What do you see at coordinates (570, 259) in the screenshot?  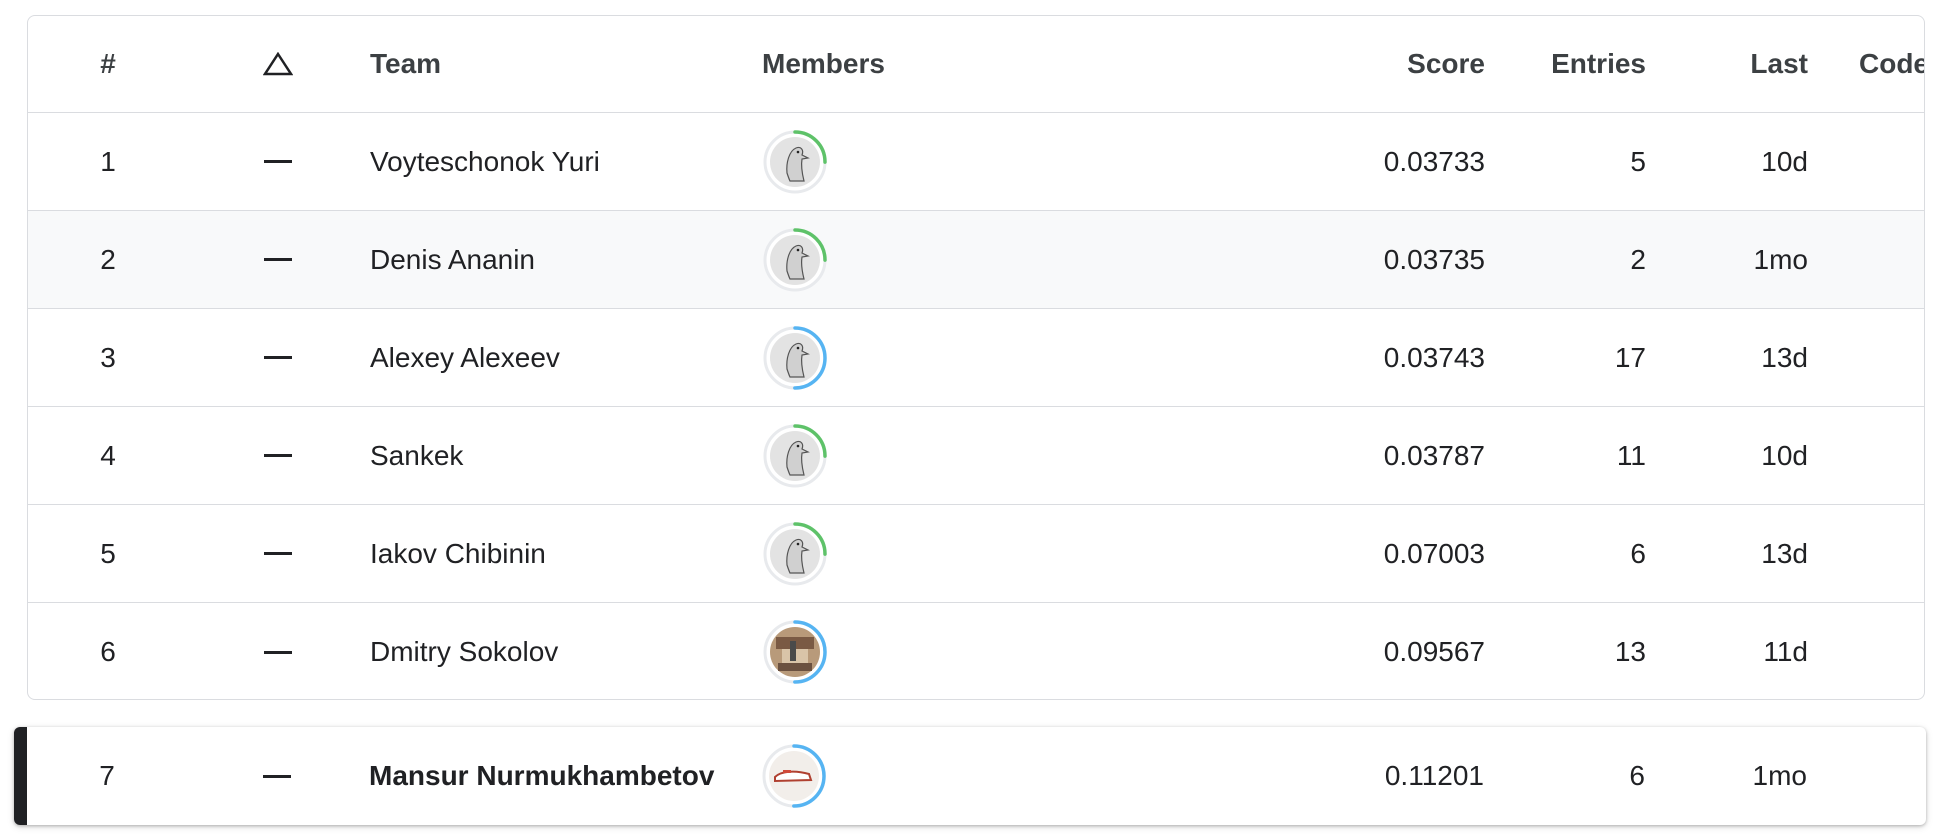 I see `team-name: Denis Ananin` at bounding box center [570, 259].